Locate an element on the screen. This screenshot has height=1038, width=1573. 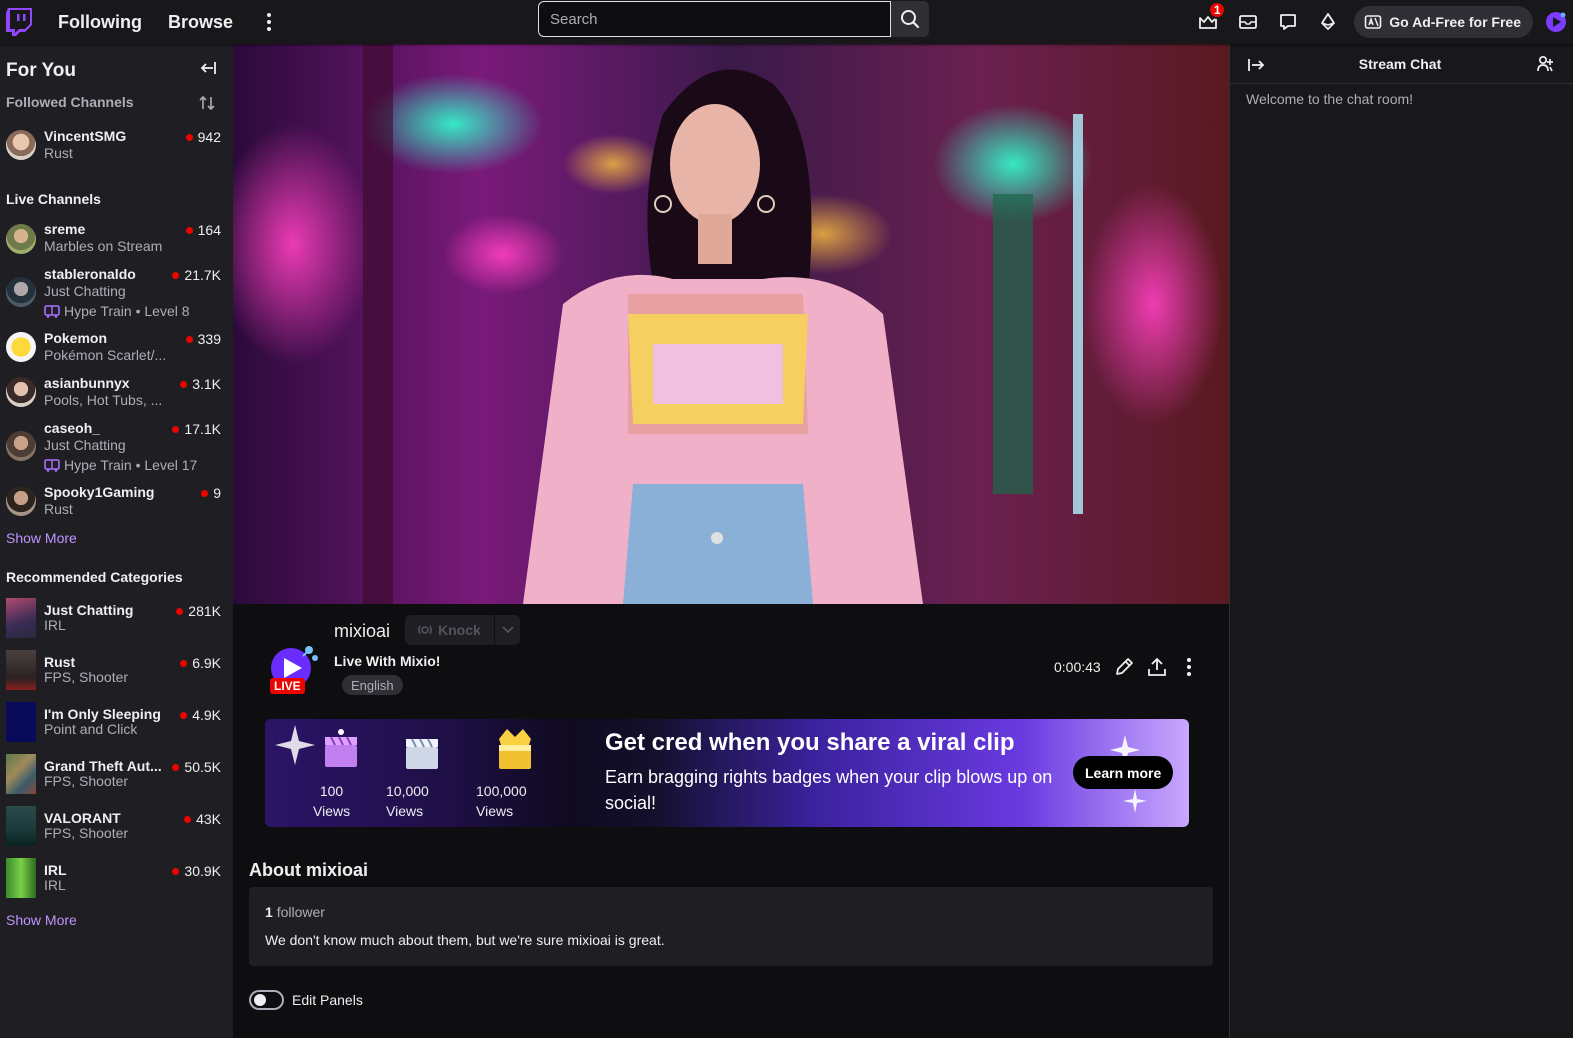
live-badge: LIVE is located at coordinates (287, 686).